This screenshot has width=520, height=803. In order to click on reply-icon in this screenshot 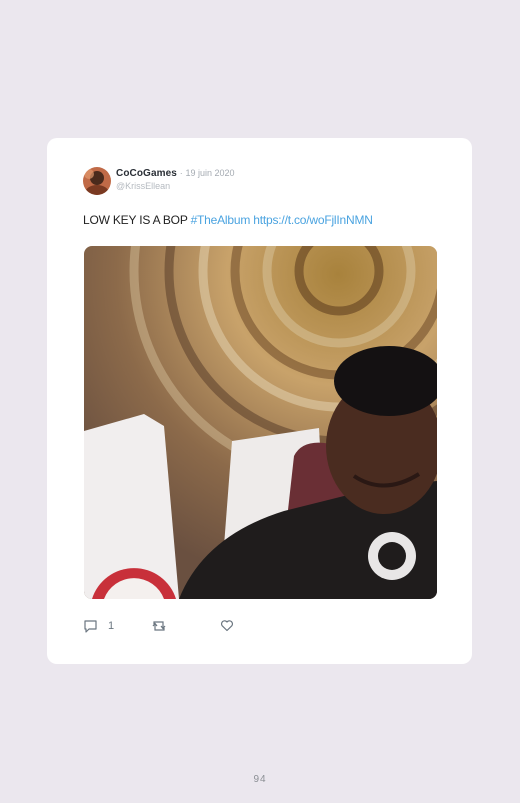, I will do `click(90, 626)`.